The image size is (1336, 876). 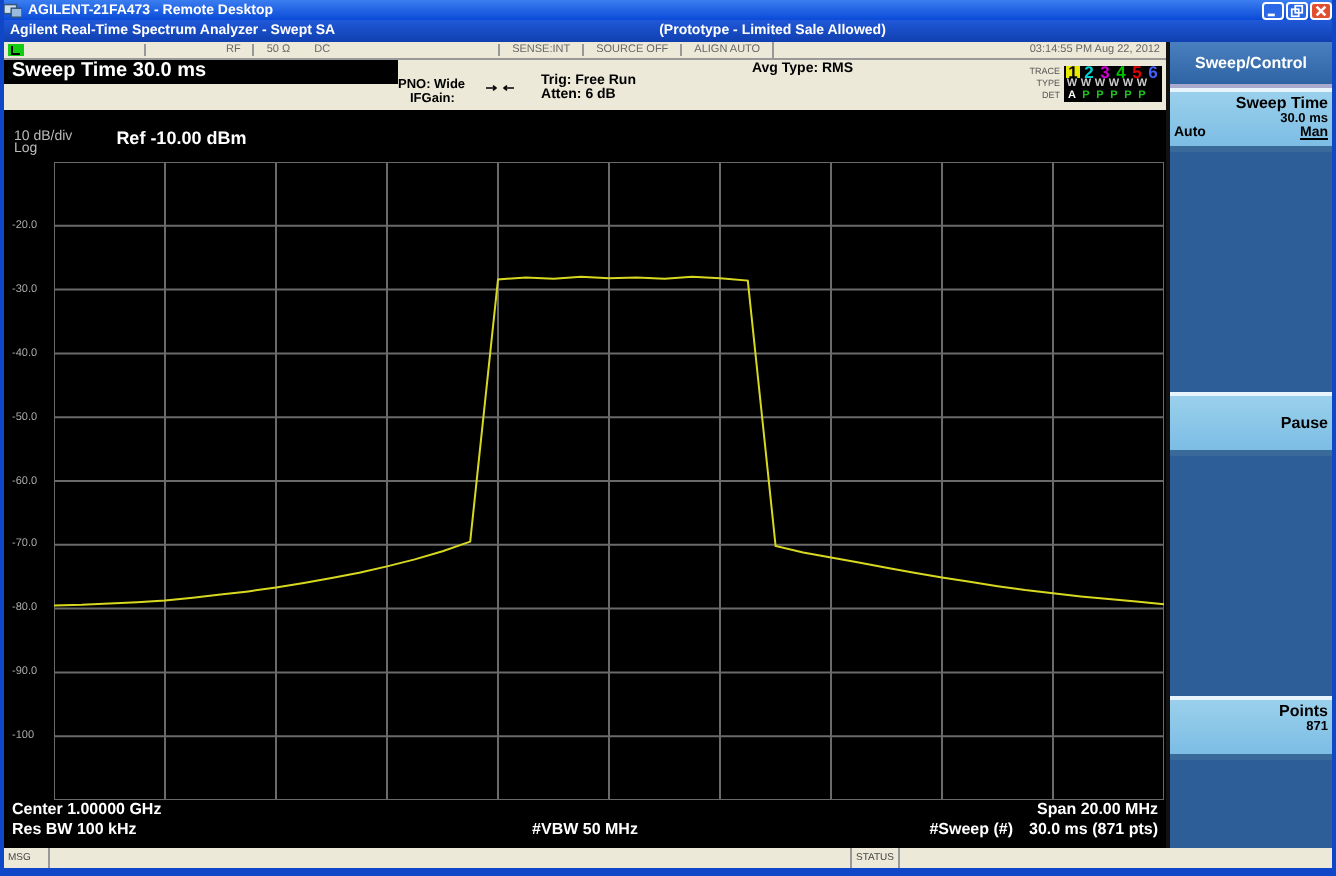 What do you see at coordinates (181, 140) in the screenshot?
I see `reference-level: Ref -10.00 dBm` at bounding box center [181, 140].